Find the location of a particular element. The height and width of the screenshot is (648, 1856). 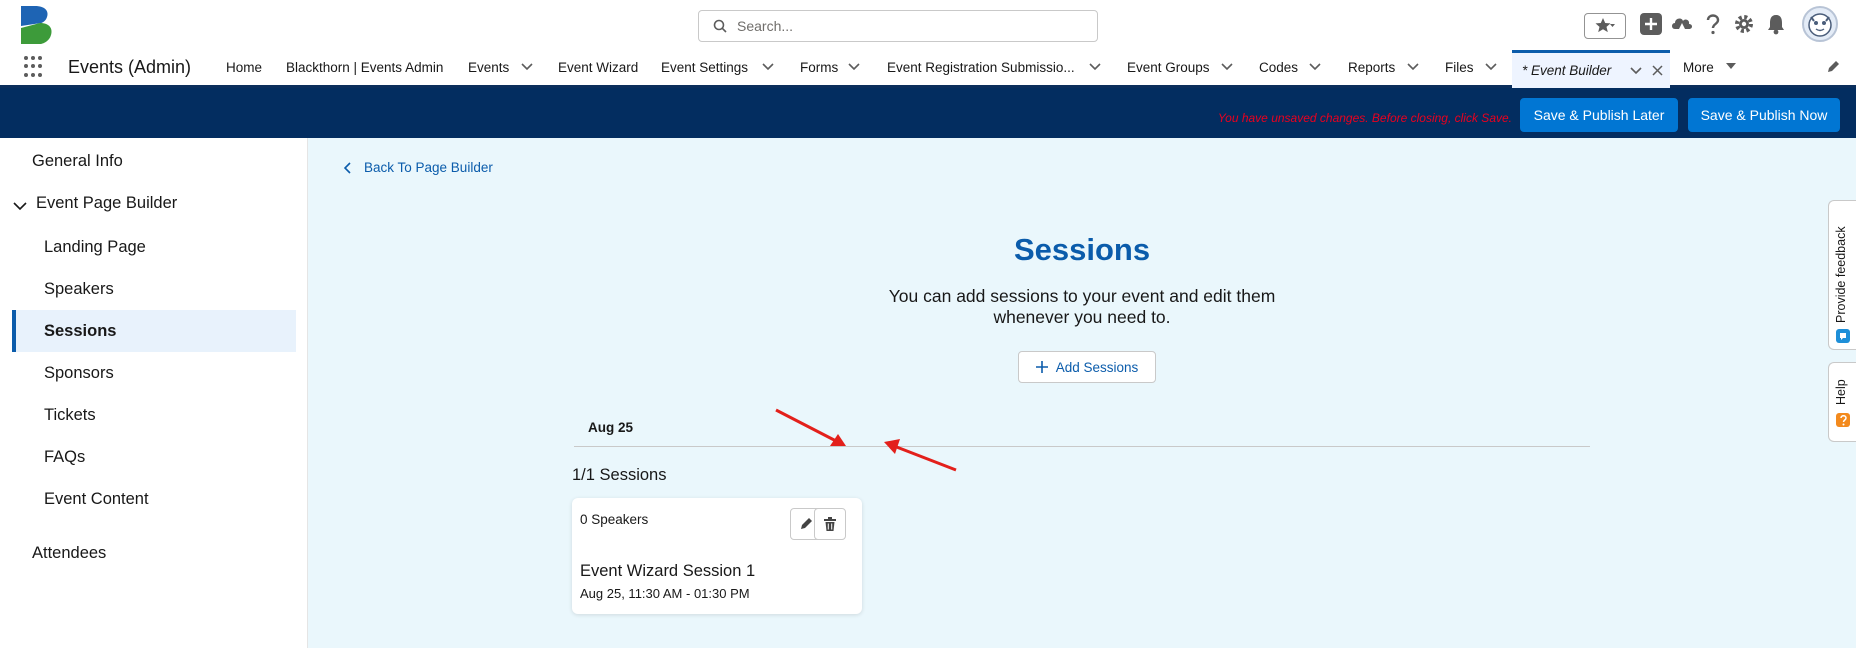

feedback-label: Provide feedback is located at coordinates (1841, 274).